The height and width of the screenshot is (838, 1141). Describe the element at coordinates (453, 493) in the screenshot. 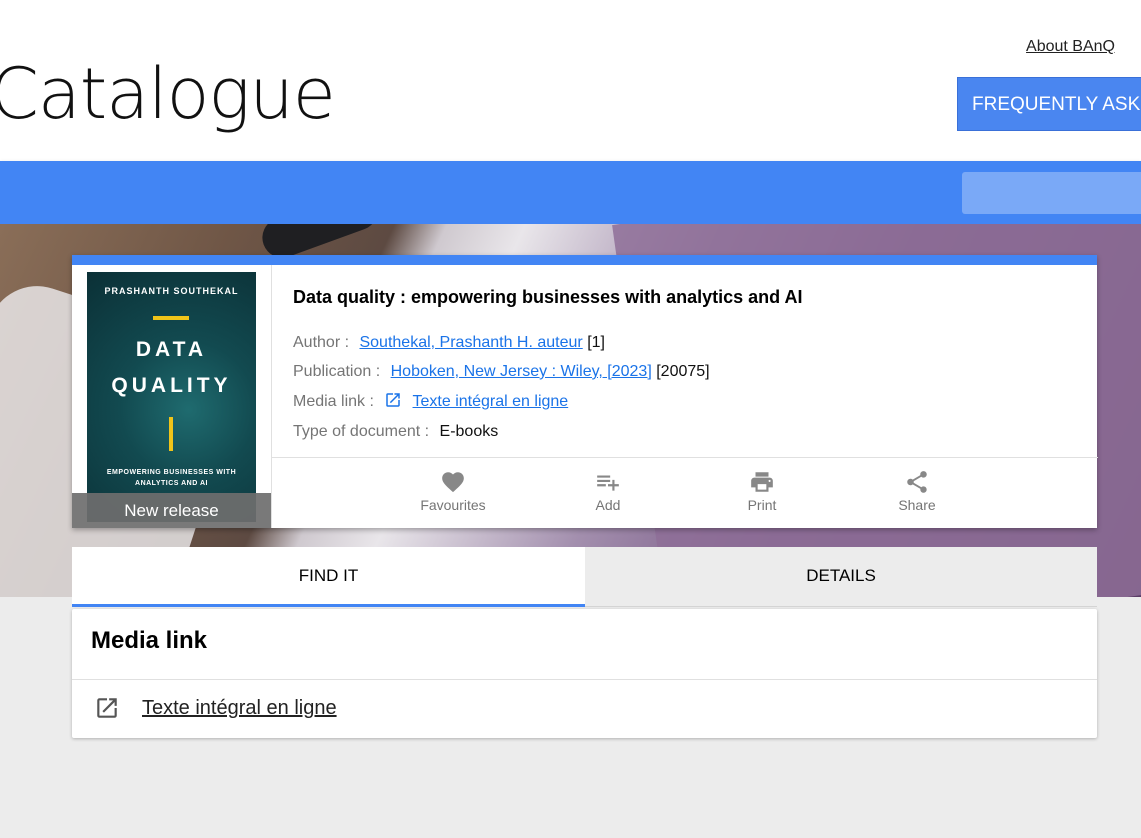

I see `favourites-button: Favourites` at that location.